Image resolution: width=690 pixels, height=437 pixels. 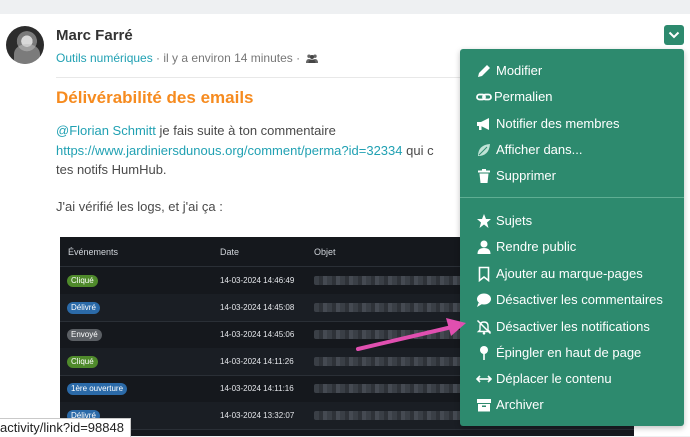 What do you see at coordinates (579, 299) in the screenshot?
I see `menu-item-label: Désactiver les commentaires` at bounding box center [579, 299].